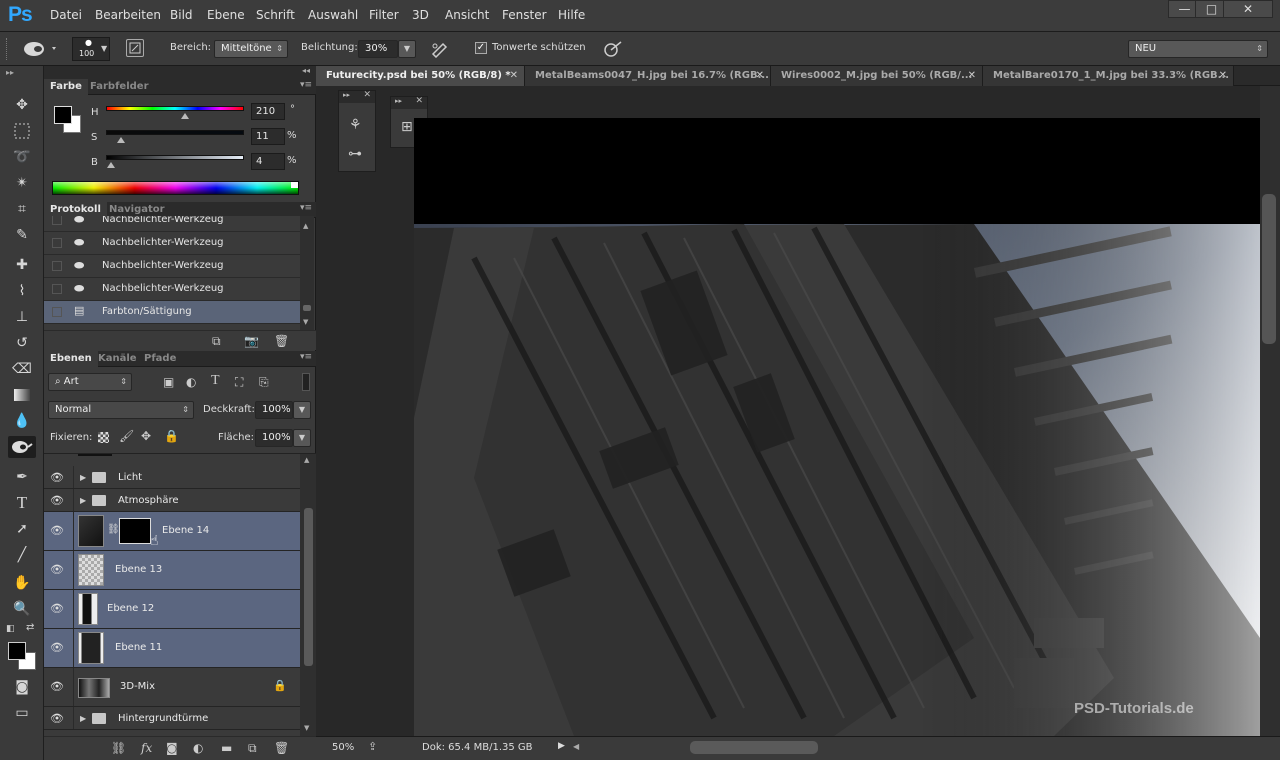 The width and height of the screenshot is (1280, 760). I want to click on camera-icon: 📷, so click(251, 341).